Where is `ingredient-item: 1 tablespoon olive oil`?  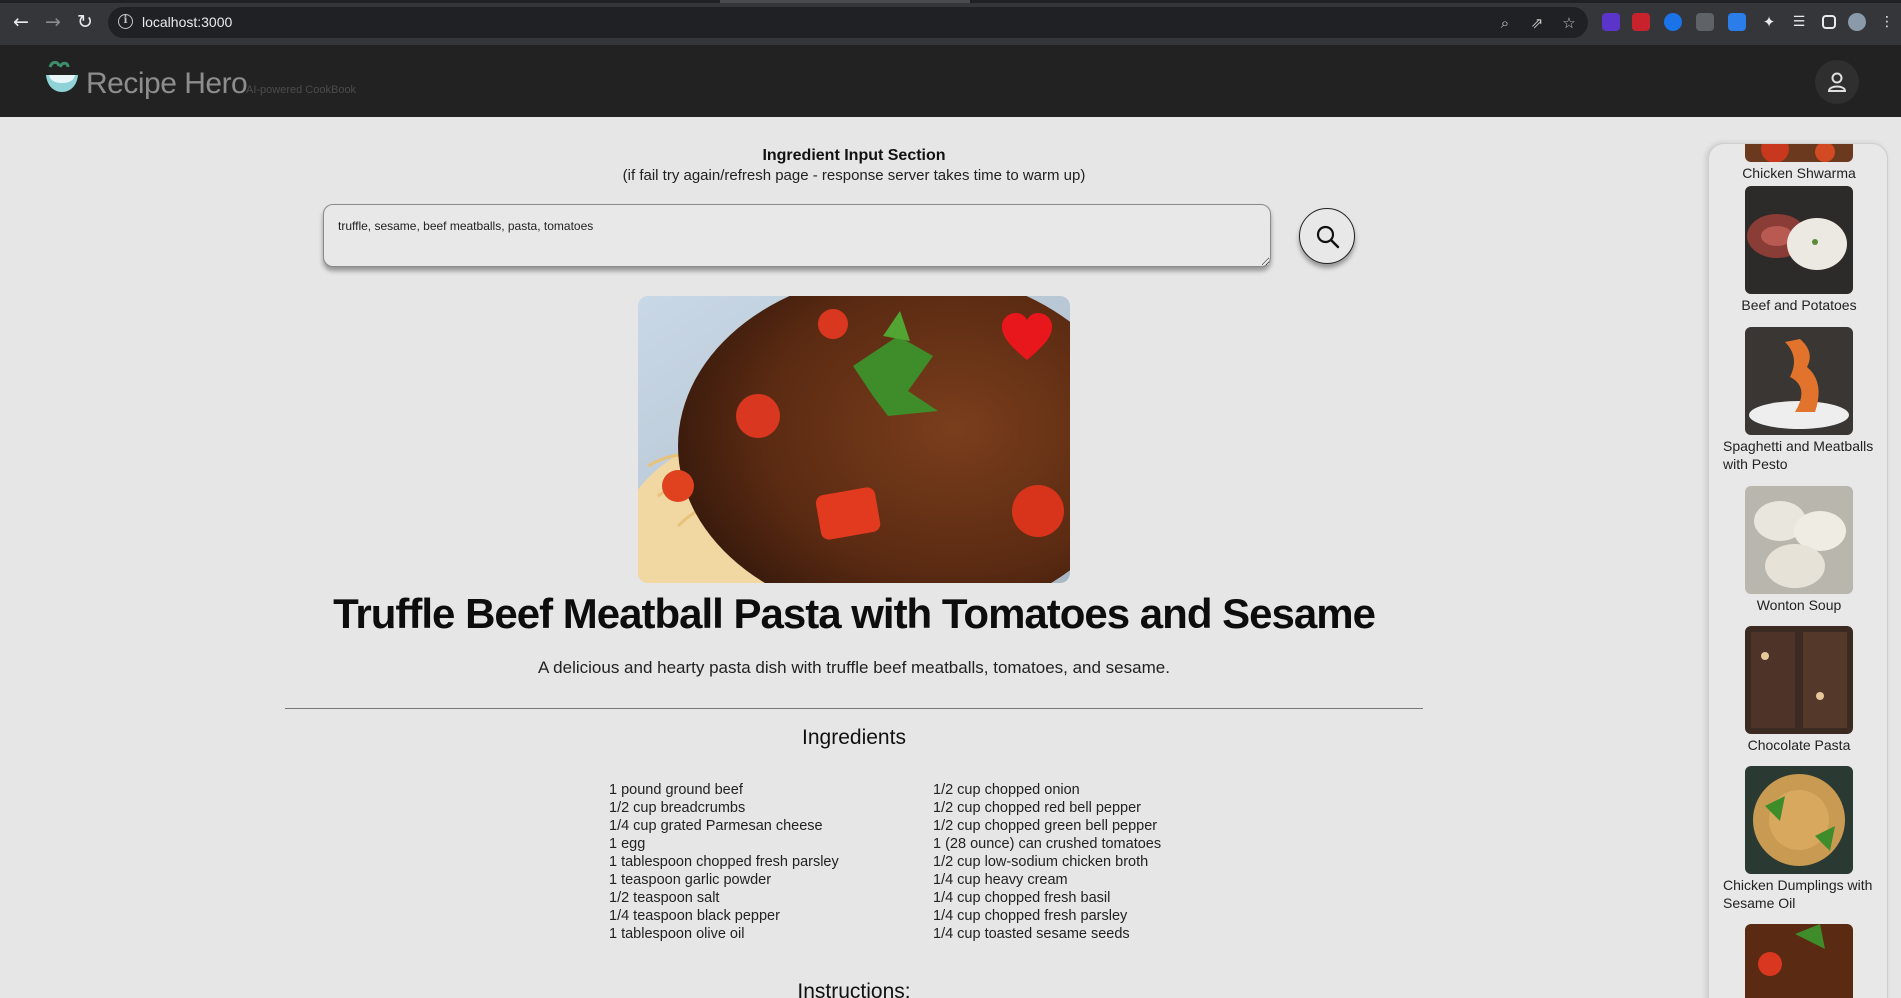 ingredient-item: 1 tablespoon olive oil is located at coordinates (677, 934).